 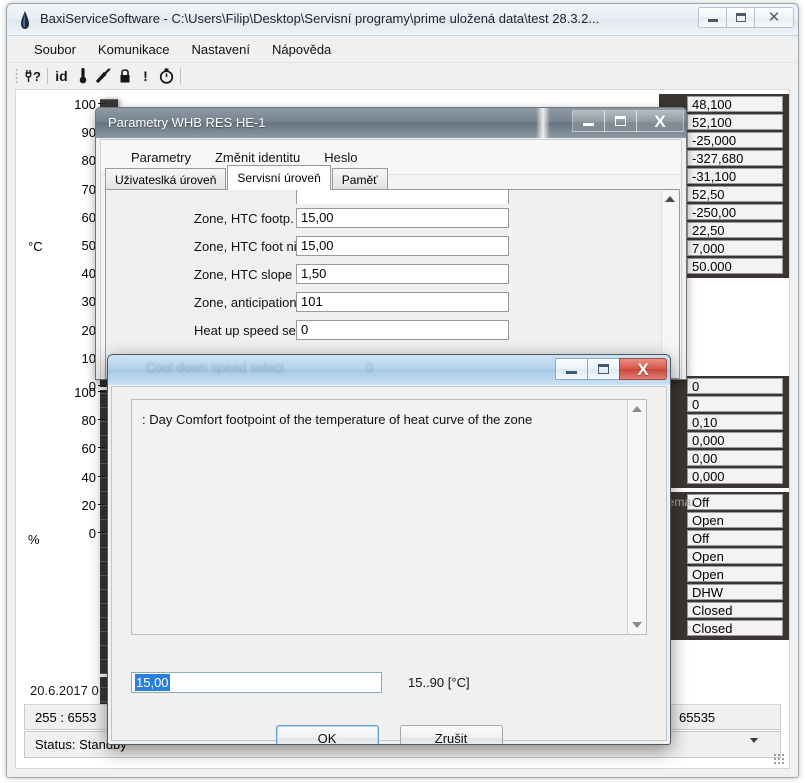 I want to click on toolbar-grip, so click(x=16, y=75).